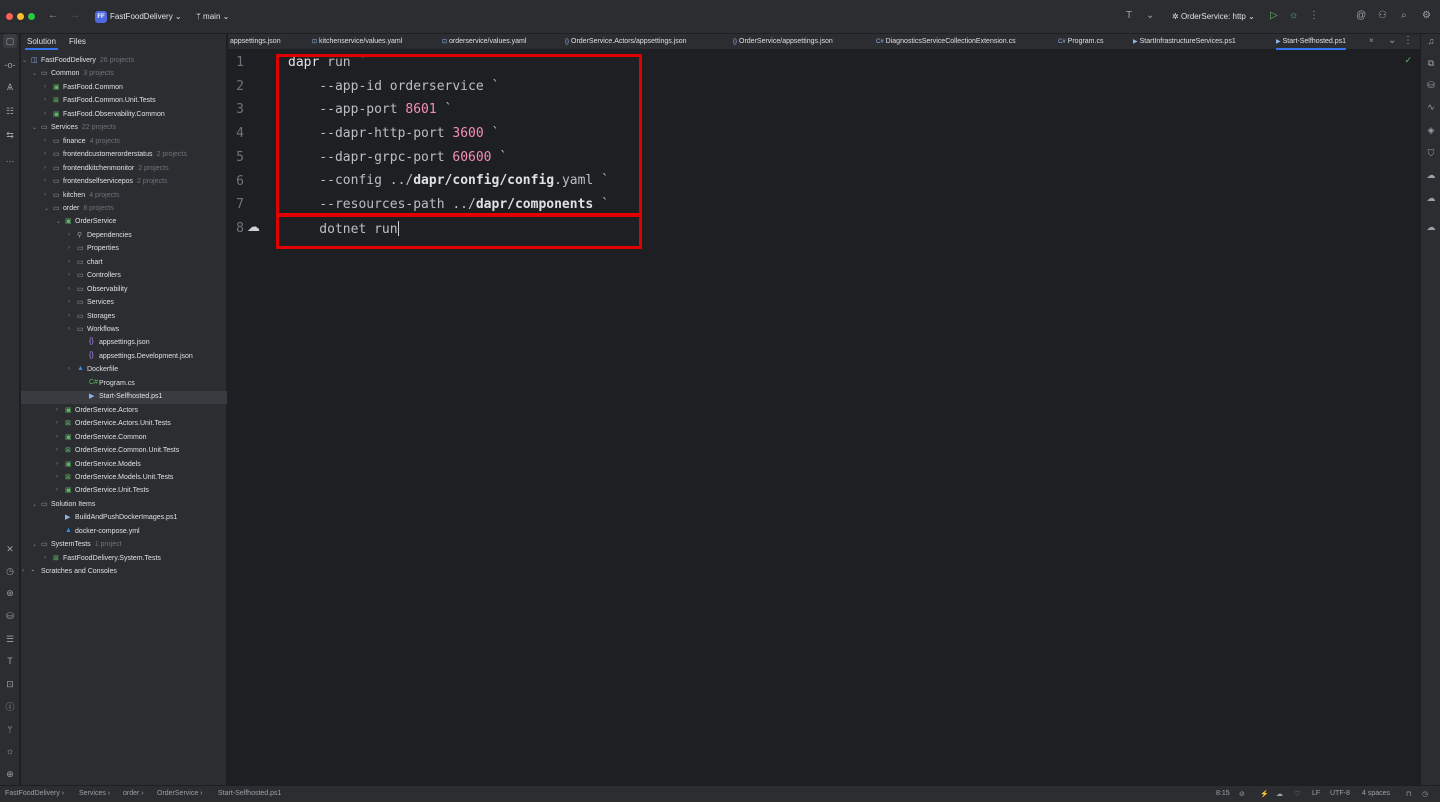  Describe the element at coordinates (124, 451) in the screenshot. I see `tree-item: › ⊠ OrderService.Common.Unit.Tests` at that location.